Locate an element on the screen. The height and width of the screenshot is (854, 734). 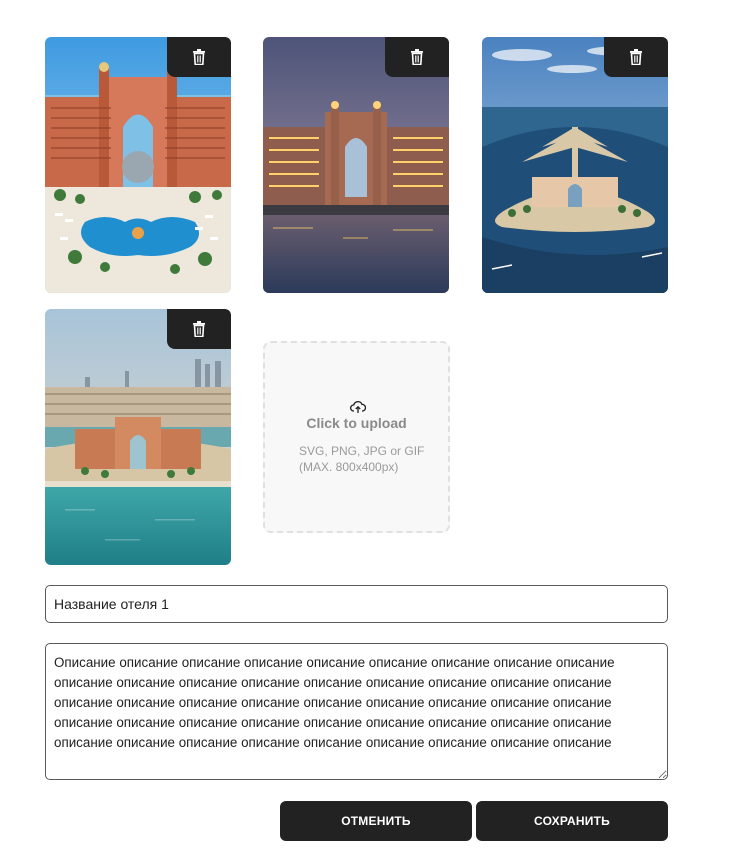
upload-hint: SVG, PNG, JPG or GIF (MAX. 800x400px) is located at coordinates (362, 459).